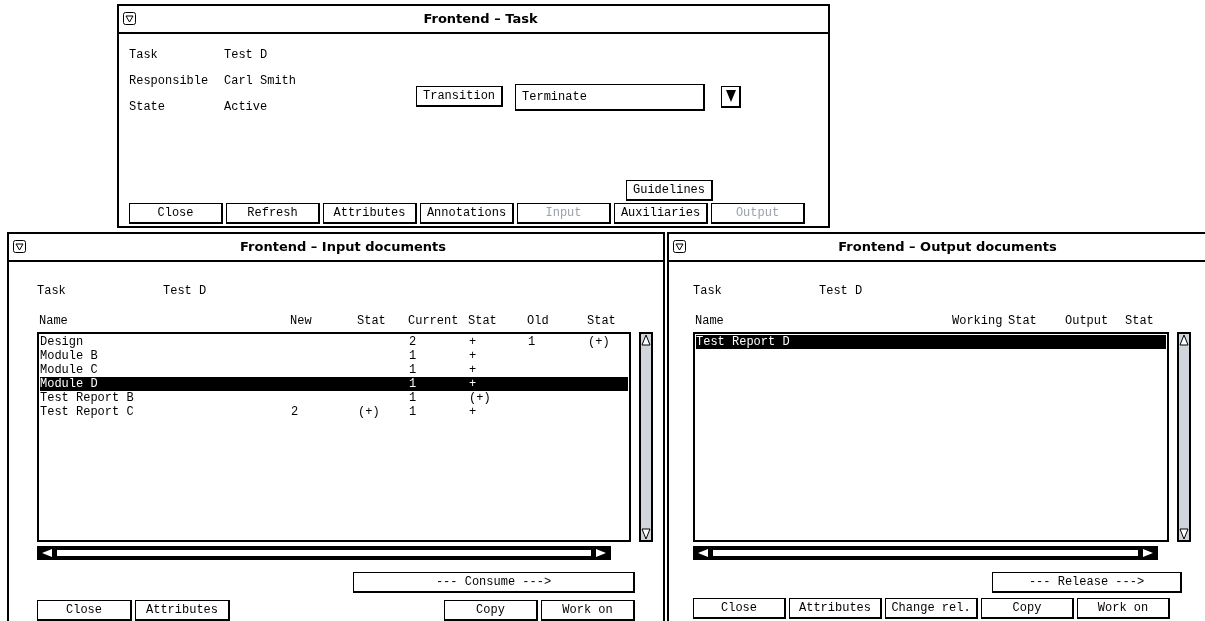  Describe the element at coordinates (69, 369) in the screenshot. I see `list-cell-text: Module C` at that location.